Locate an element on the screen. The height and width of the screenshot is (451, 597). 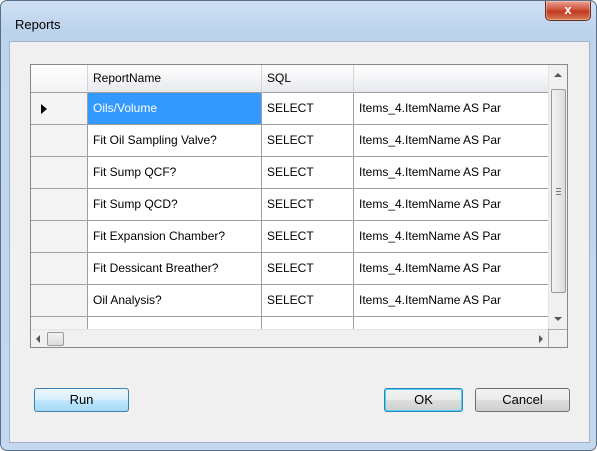
current-row-arrow-icon is located at coordinates (44, 109).